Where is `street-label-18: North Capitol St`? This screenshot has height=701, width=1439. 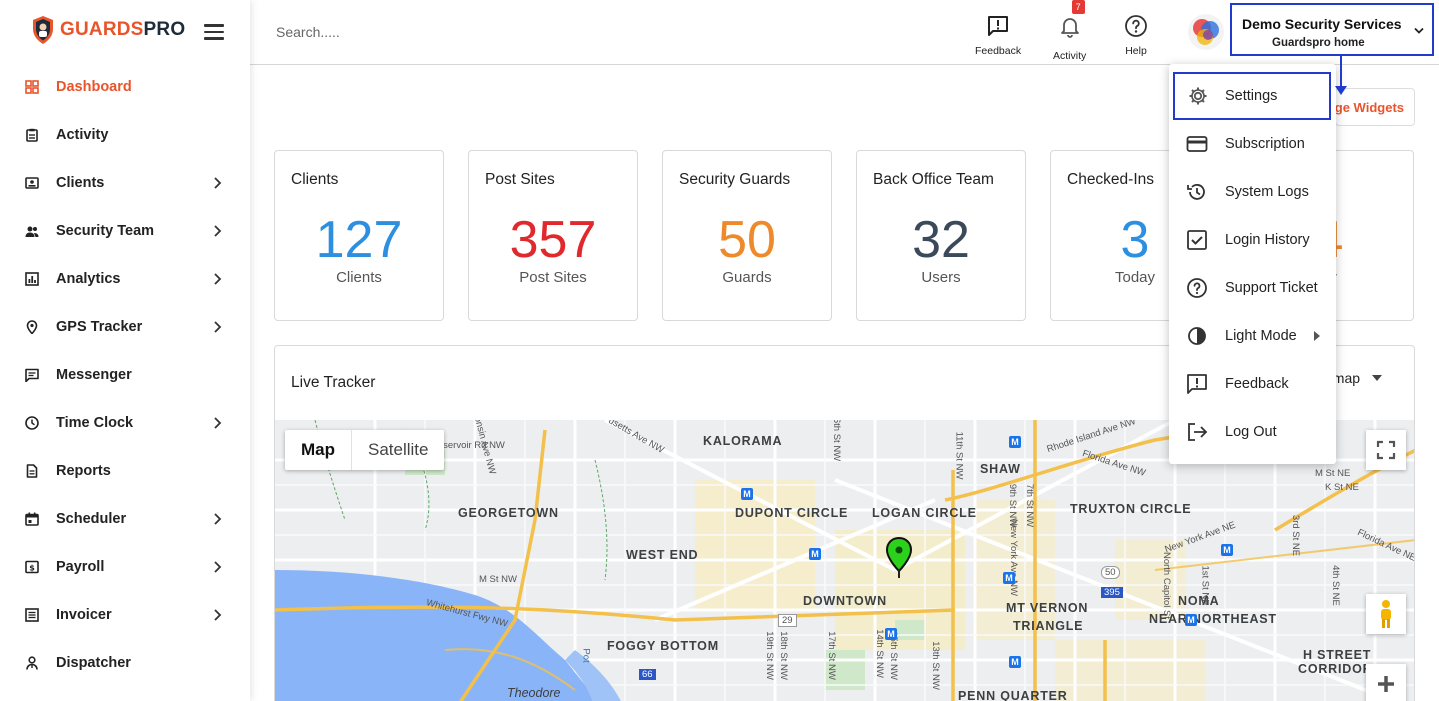
street-label-18: North Capitol St is located at coordinates (1167, 585).